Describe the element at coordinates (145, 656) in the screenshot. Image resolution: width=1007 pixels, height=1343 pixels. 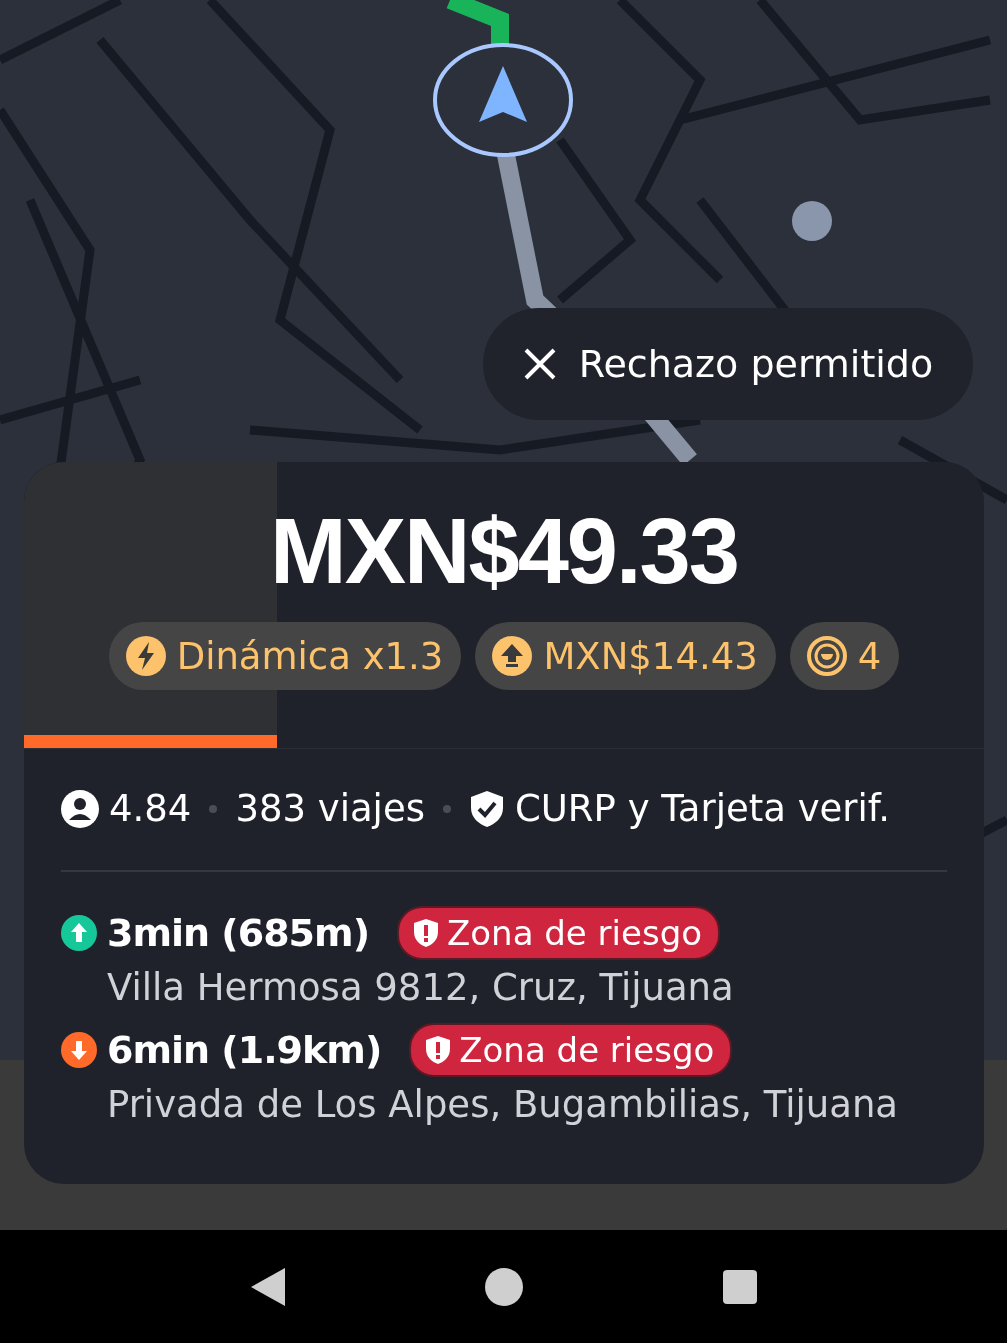
I see `lightning-icon` at that location.